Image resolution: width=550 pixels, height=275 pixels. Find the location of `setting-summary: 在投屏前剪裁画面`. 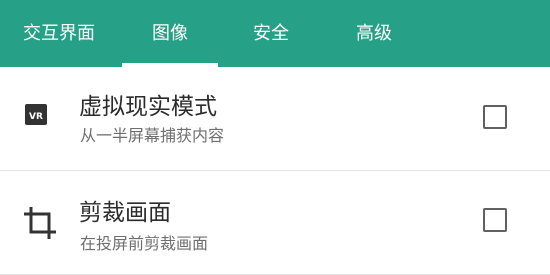

setting-summary: 在投屏前剪裁画面 is located at coordinates (144, 243).